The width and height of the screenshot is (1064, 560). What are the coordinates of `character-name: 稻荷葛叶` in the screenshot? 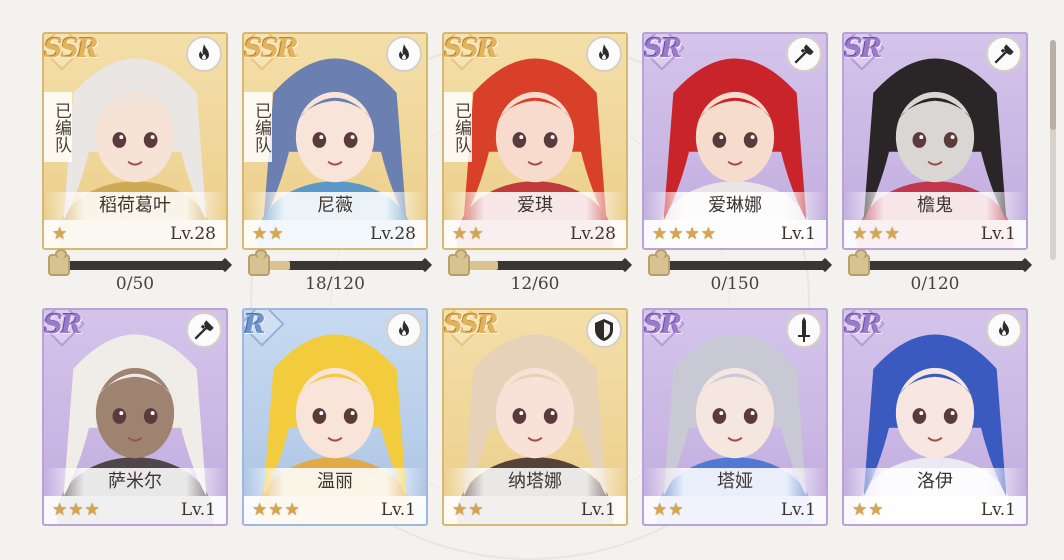 It's located at (135, 206).